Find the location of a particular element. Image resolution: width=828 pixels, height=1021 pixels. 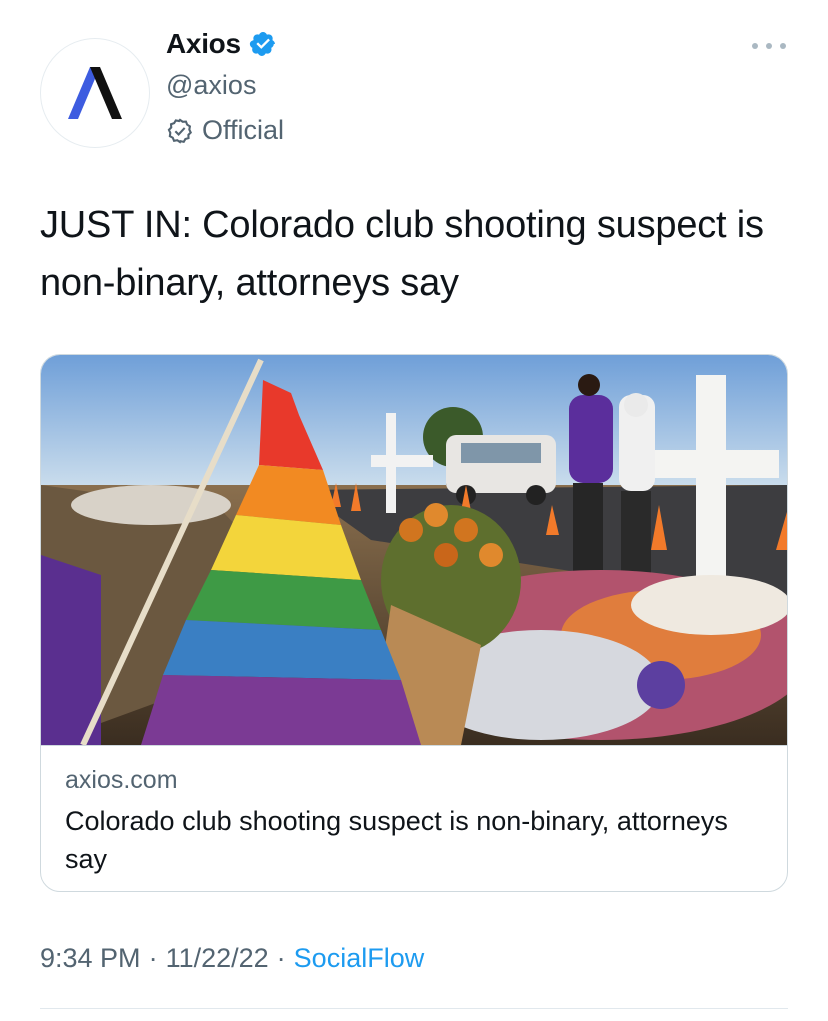

divider is located at coordinates (414, 1008).